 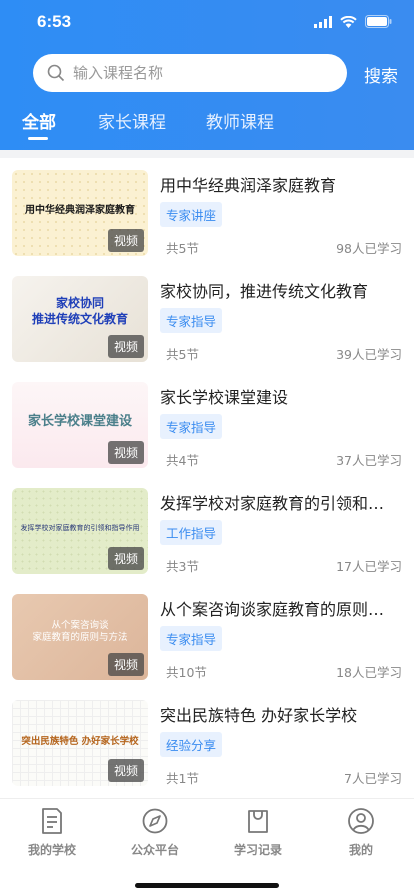 I want to click on course-tag: 专家讲座, so click(x=191, y=214).